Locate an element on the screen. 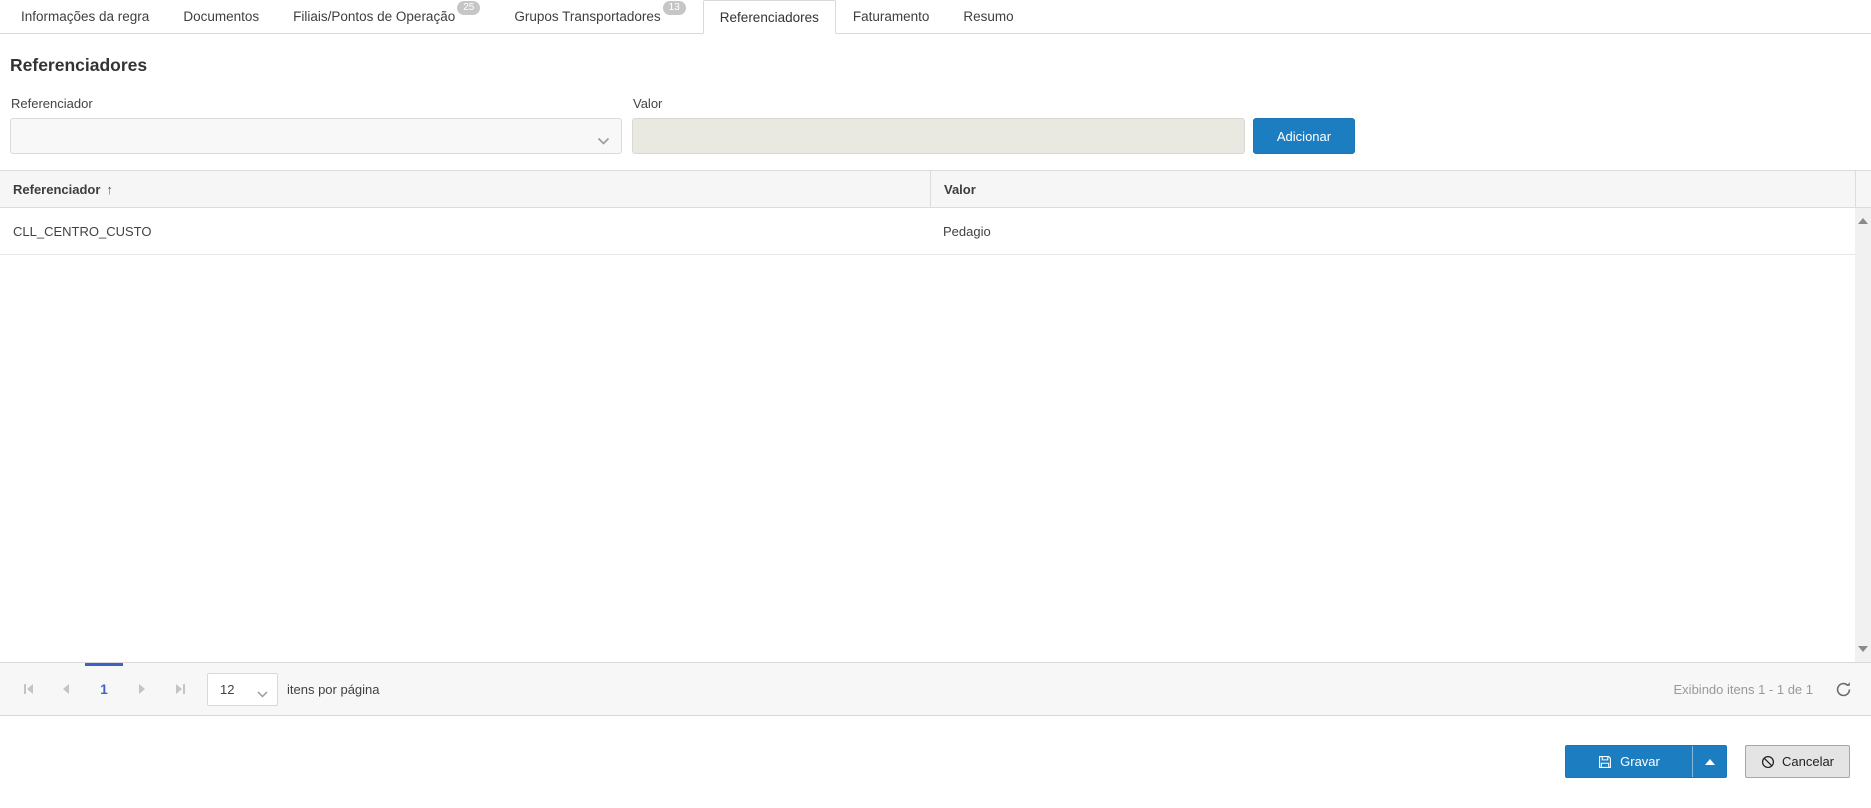  arrow-up-icon is located at coordinates (1709, 761).